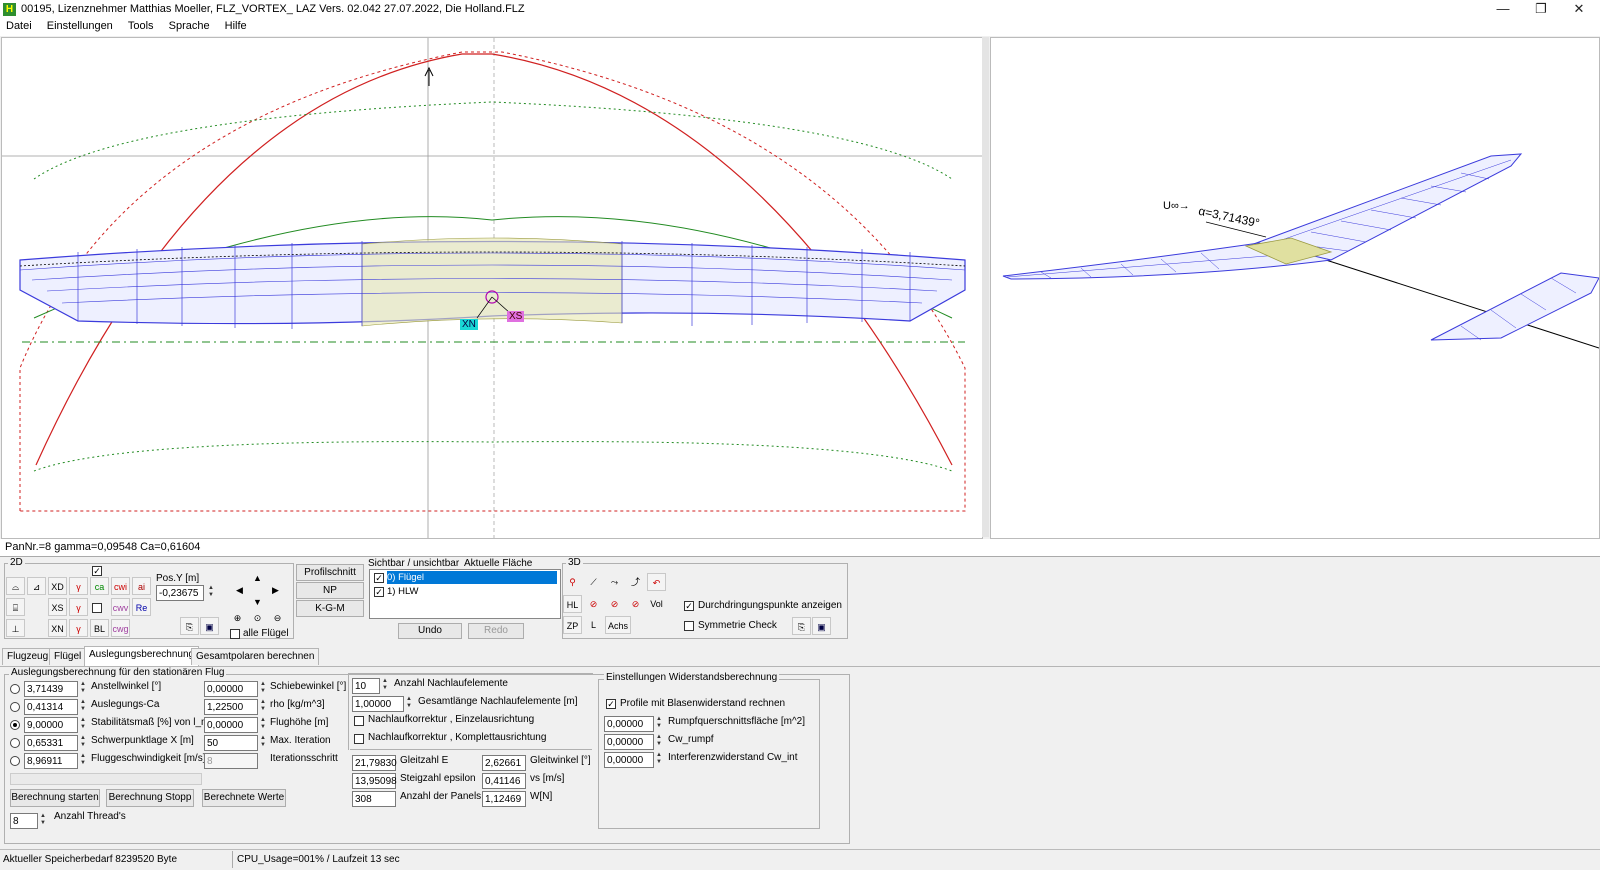  I want to click on cwi-button: cwi, so click(120, 586).